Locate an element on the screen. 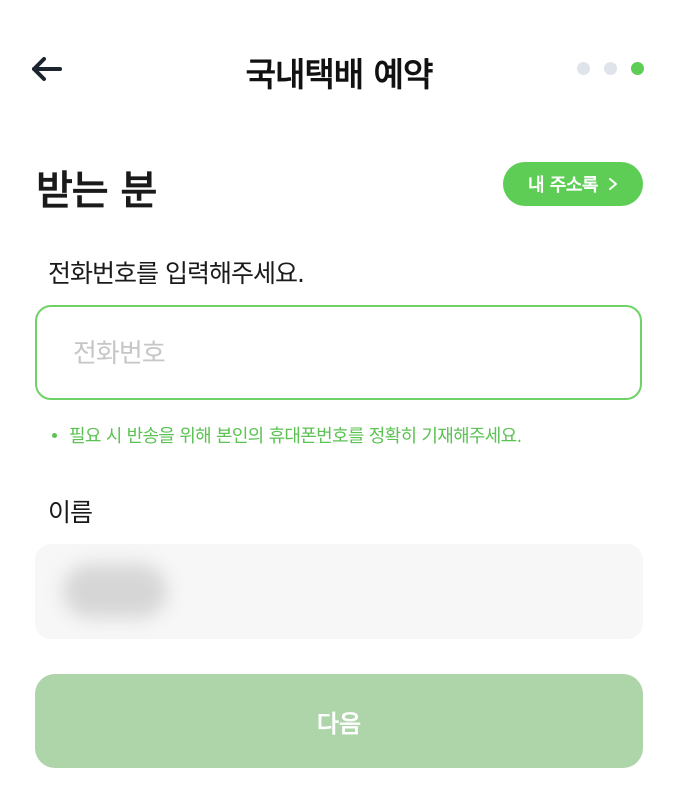  phone-hint-text: 필요 시 반송을 위해 본인의 휴대폰번호를 정확히 기재해주세요. is located at coordinates (295, 436).